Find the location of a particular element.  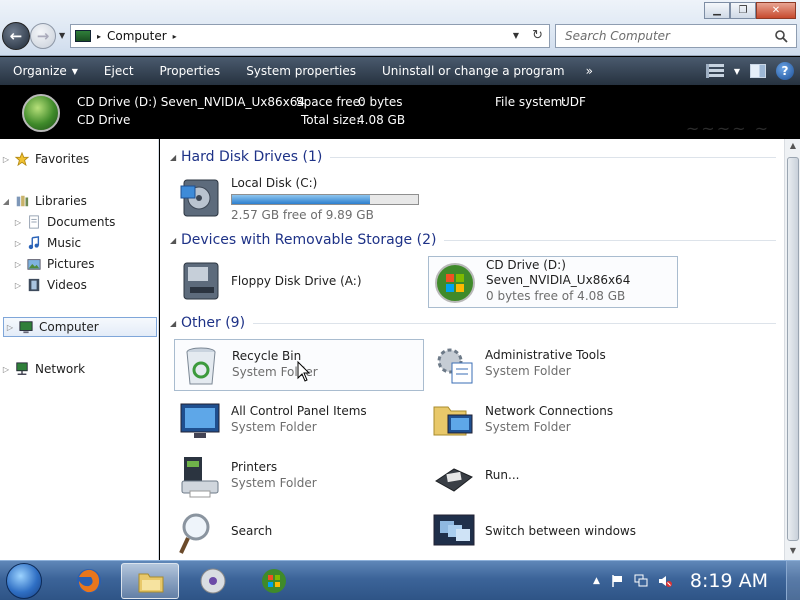

nav-label: Network is located at coordinates (60, 369).